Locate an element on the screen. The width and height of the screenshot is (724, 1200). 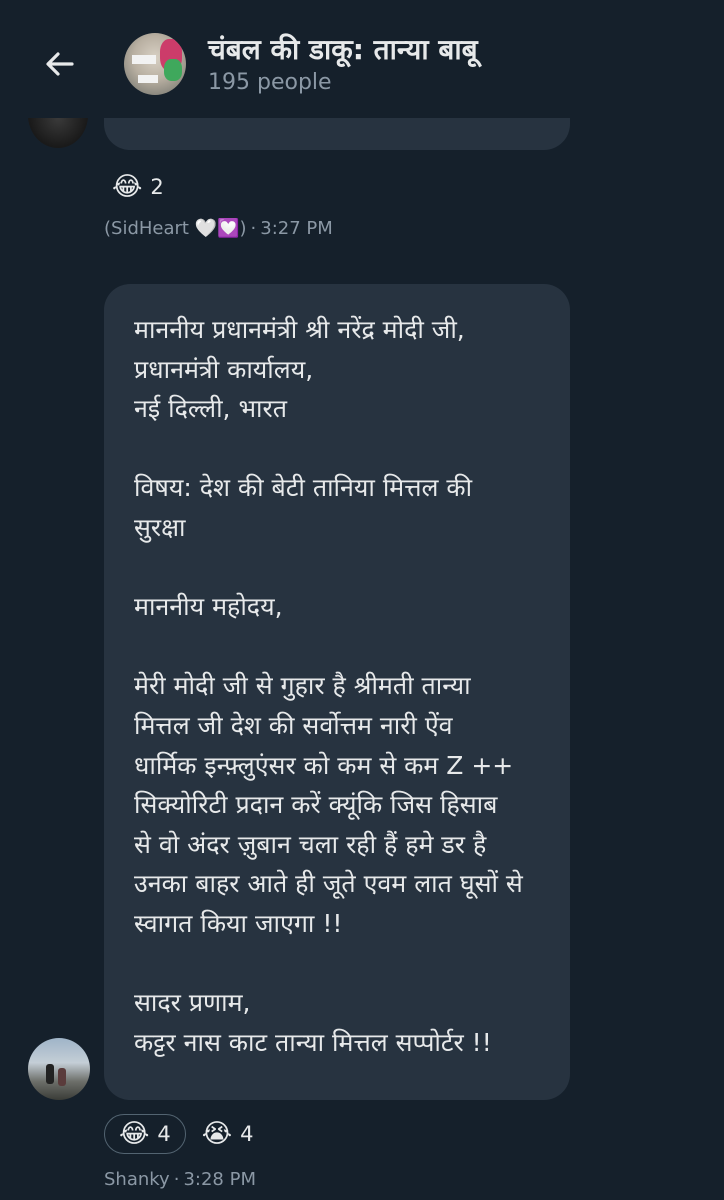
back-button is located at coordinates (60, 64).